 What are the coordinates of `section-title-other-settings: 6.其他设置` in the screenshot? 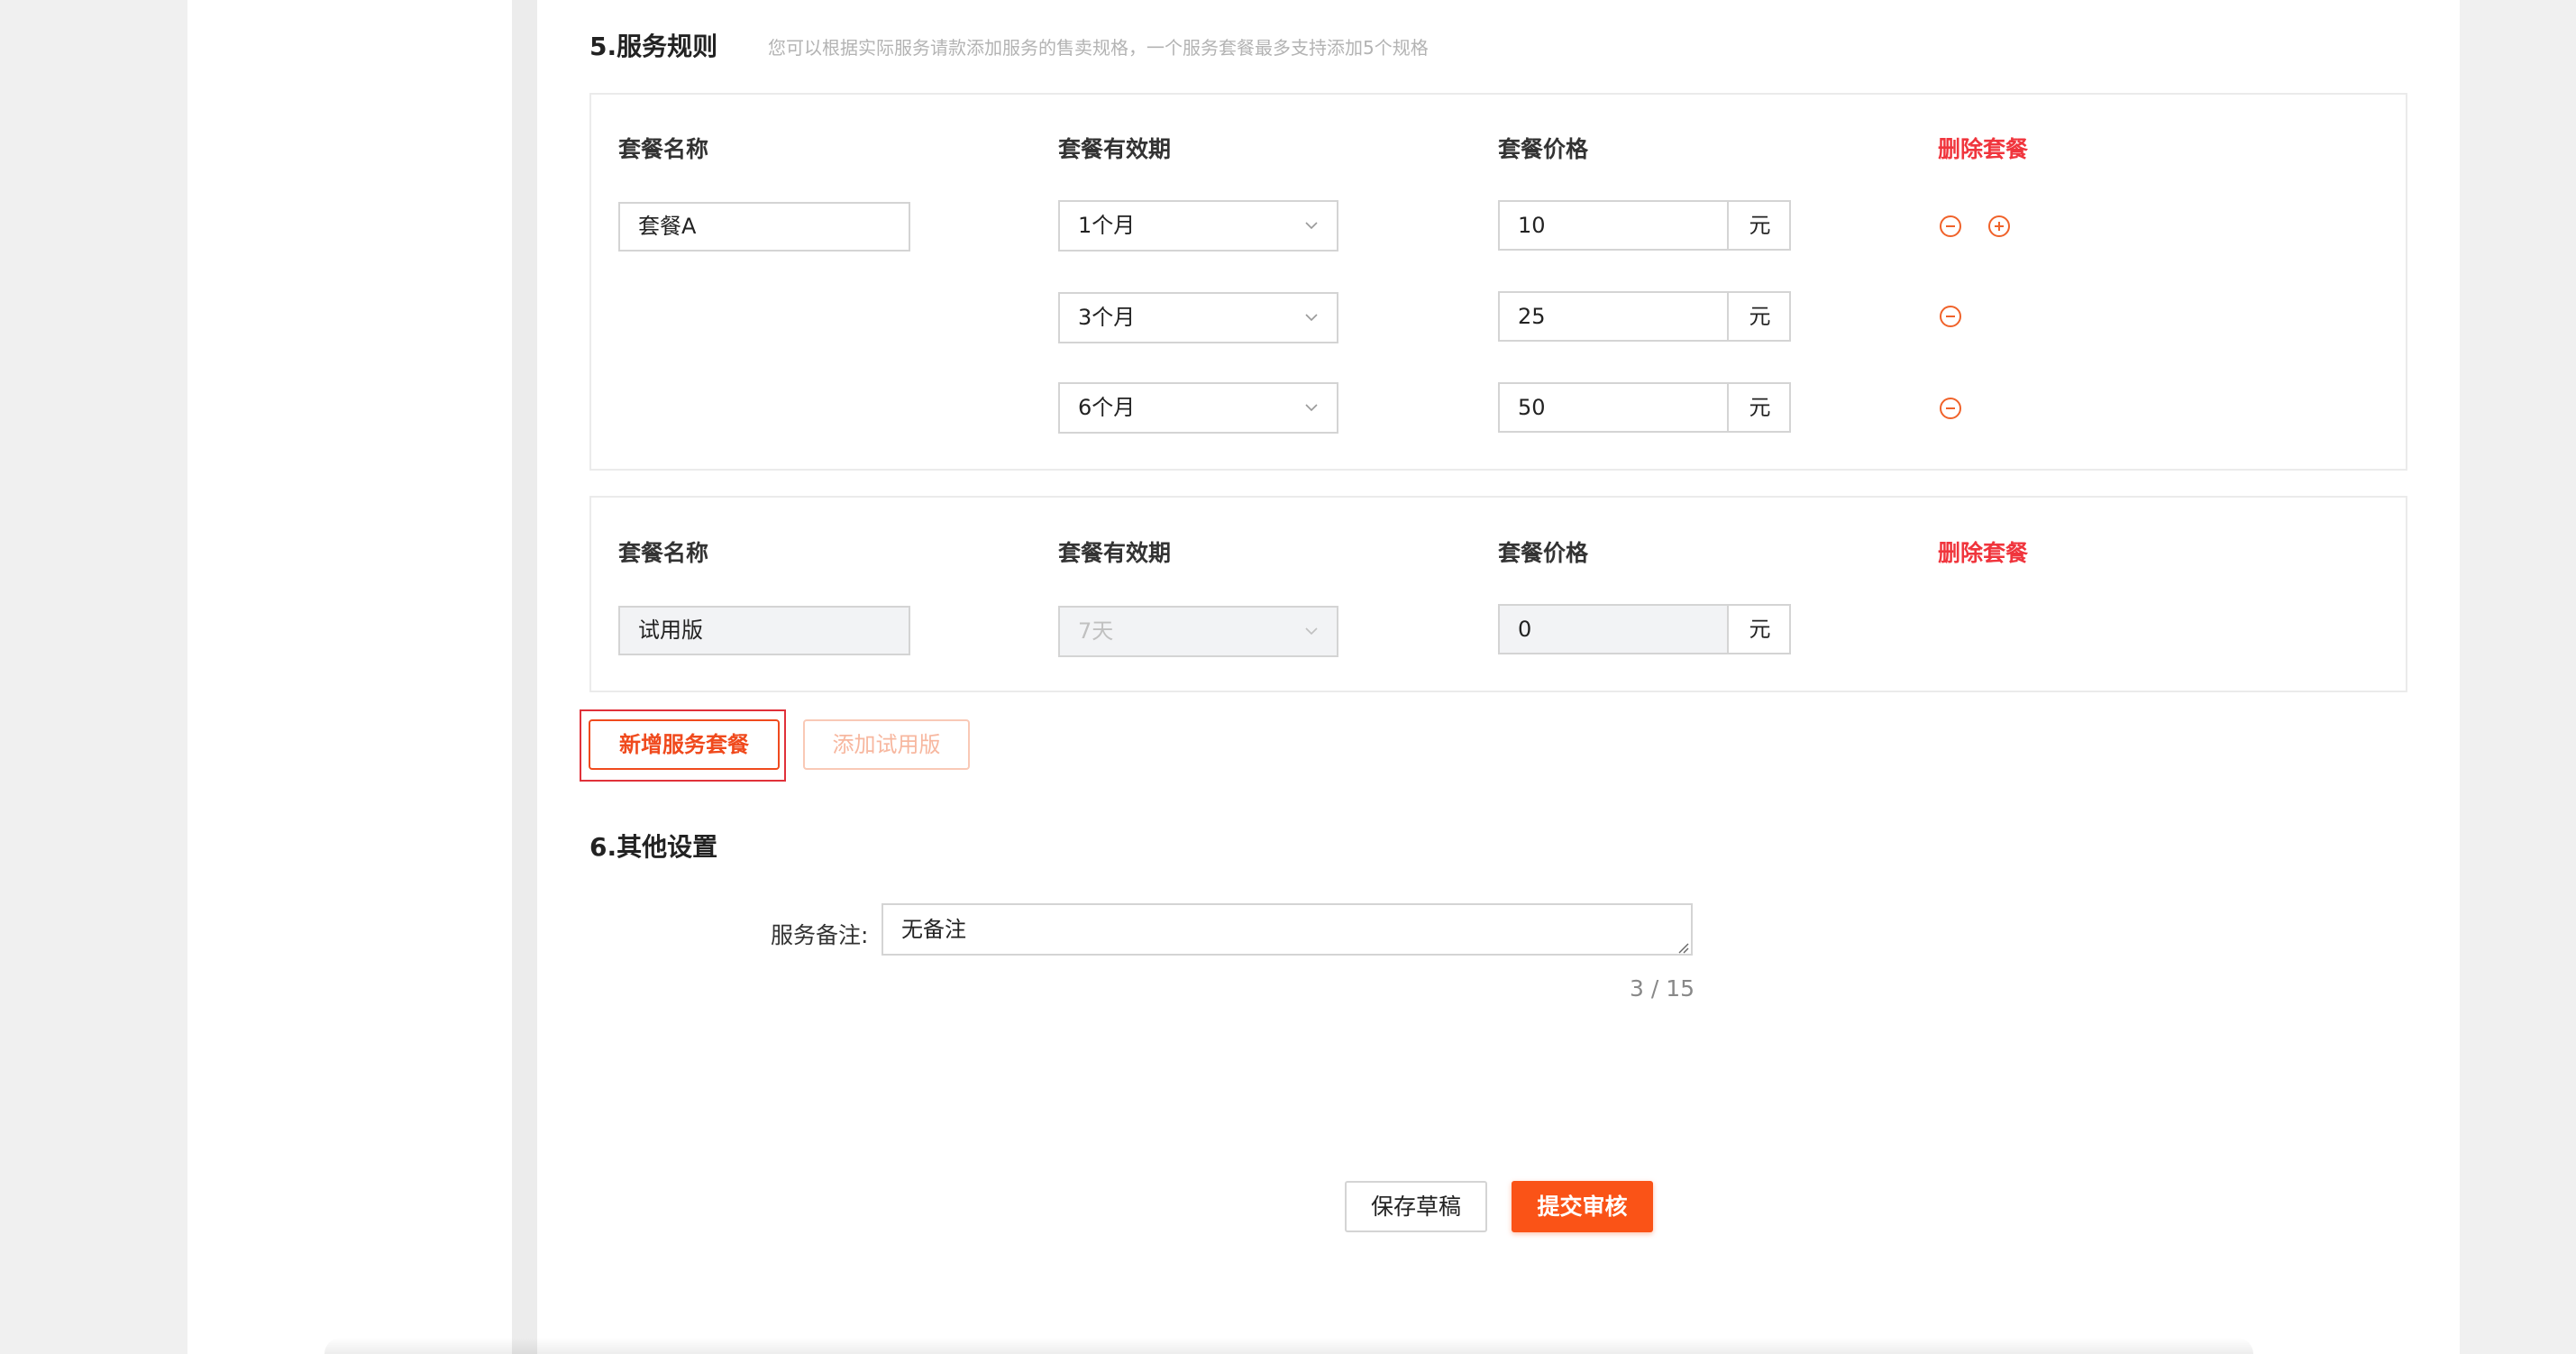 It's located at (653, 847).